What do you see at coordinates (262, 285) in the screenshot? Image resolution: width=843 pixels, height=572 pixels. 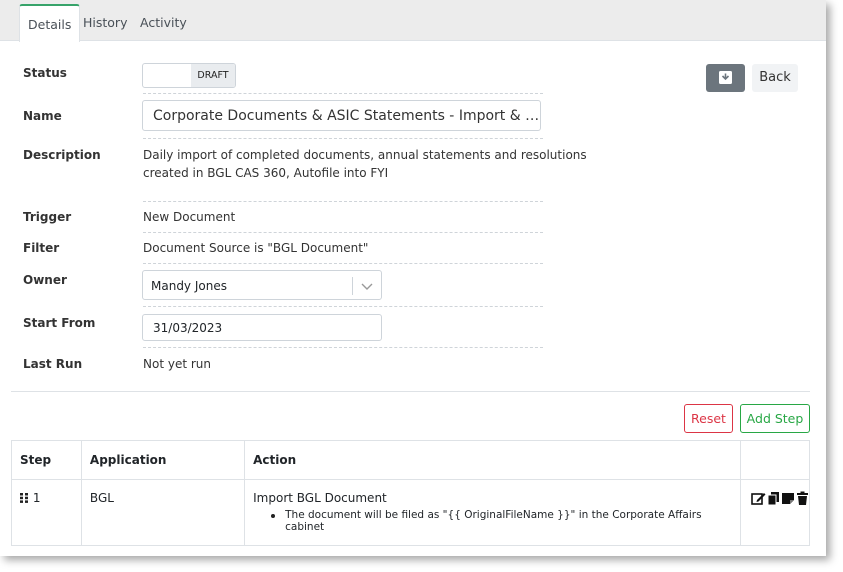 I see `owner-select: Mandy Jones` at bounding box center [262, 285].